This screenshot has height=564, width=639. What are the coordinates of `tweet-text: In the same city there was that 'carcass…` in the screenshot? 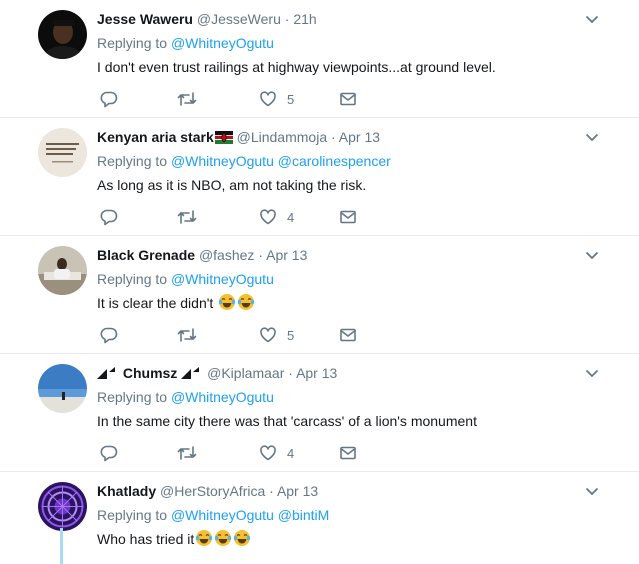 It's located at (287, 421).